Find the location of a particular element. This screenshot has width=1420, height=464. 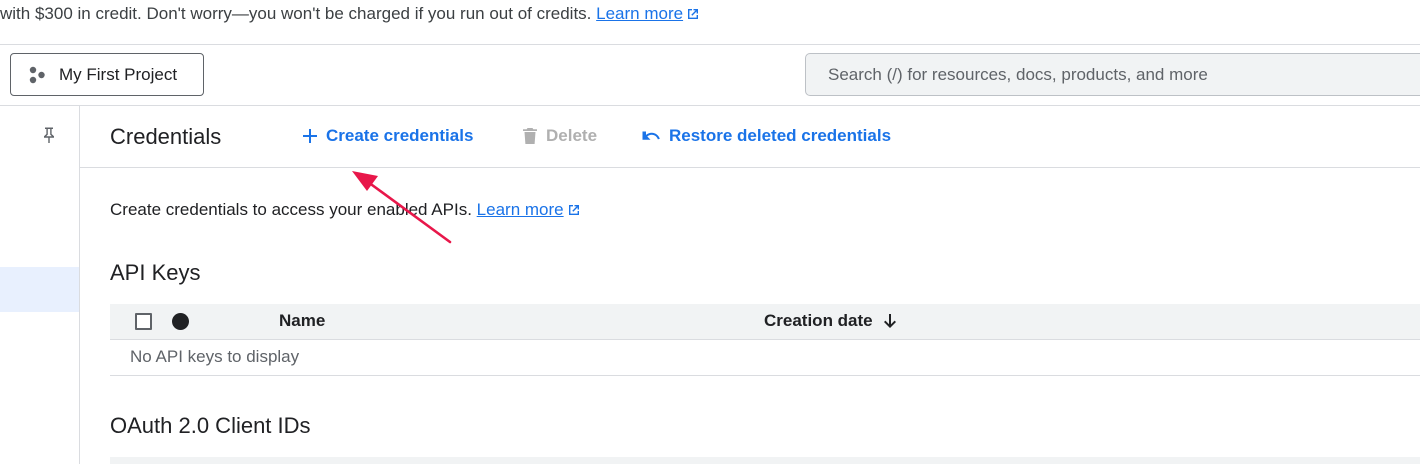

api-keys-table-header: Name Creation date is located at coordinates (765, 322).